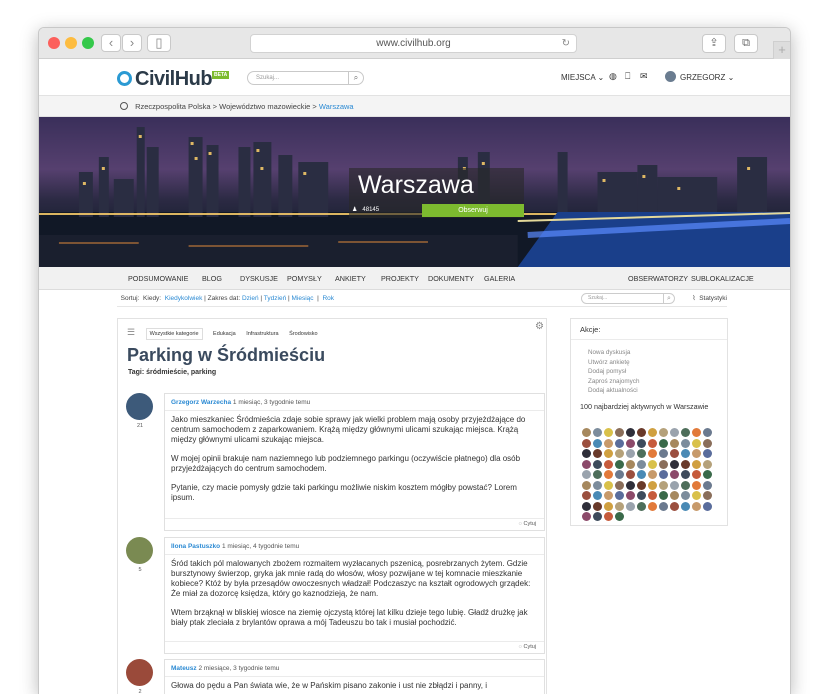 The width and height of the screenshot is (829, 694). Describe the element at coordinates (451, 278) in the screenshot. I see `tab-documents: DOKUMENTY` at that location.